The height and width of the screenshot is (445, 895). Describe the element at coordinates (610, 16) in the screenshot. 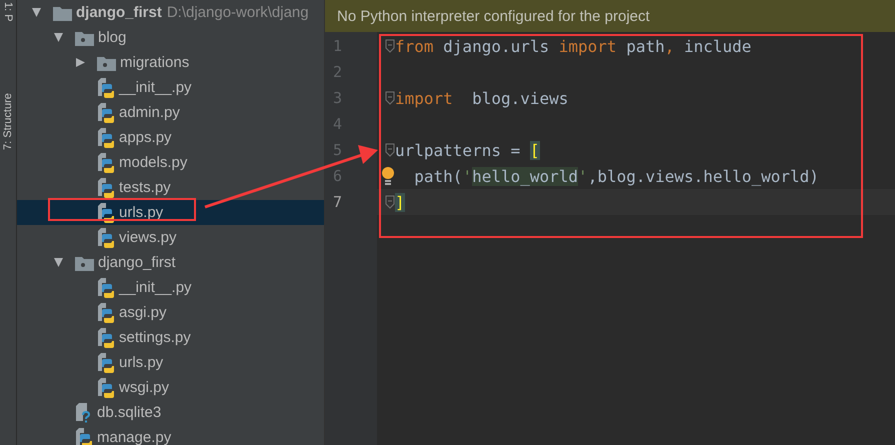

I see `interpreter-warning-banner: No Python interpreter configured for the project` at that location.